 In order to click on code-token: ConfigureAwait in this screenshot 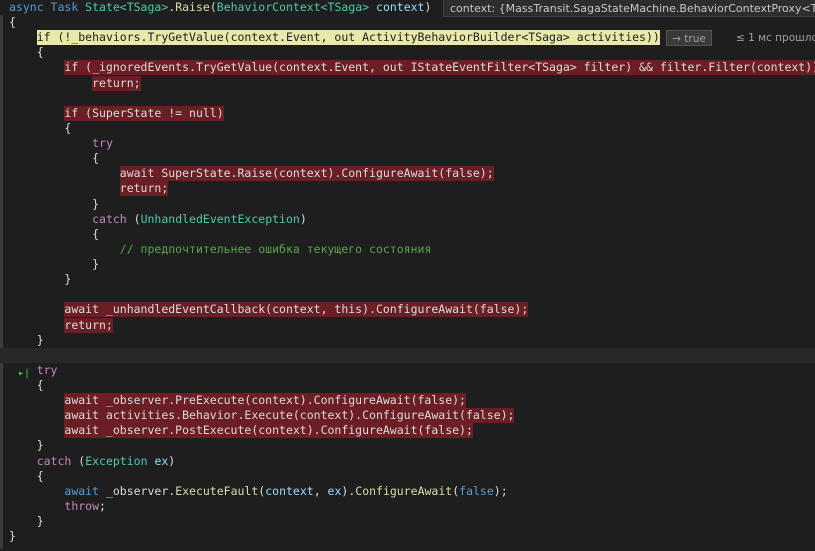, I will do `click(404, 491)`.